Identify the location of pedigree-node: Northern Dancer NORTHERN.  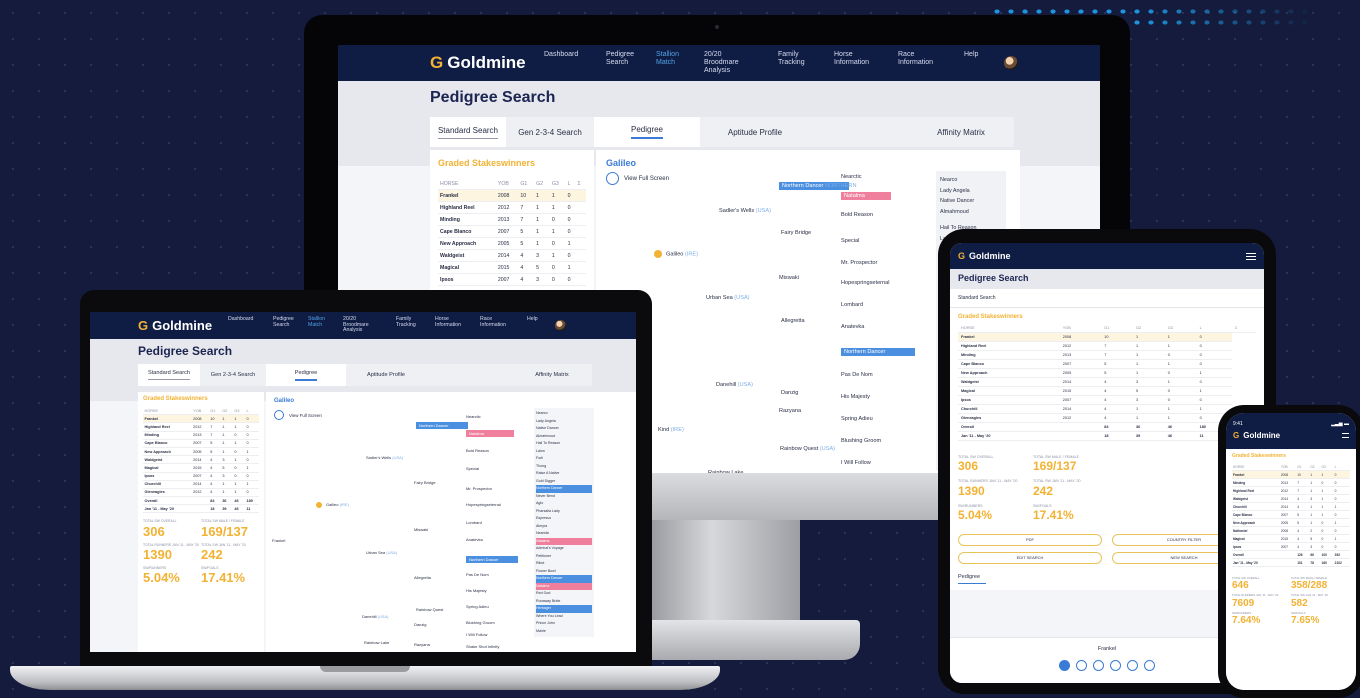
(818, 186).